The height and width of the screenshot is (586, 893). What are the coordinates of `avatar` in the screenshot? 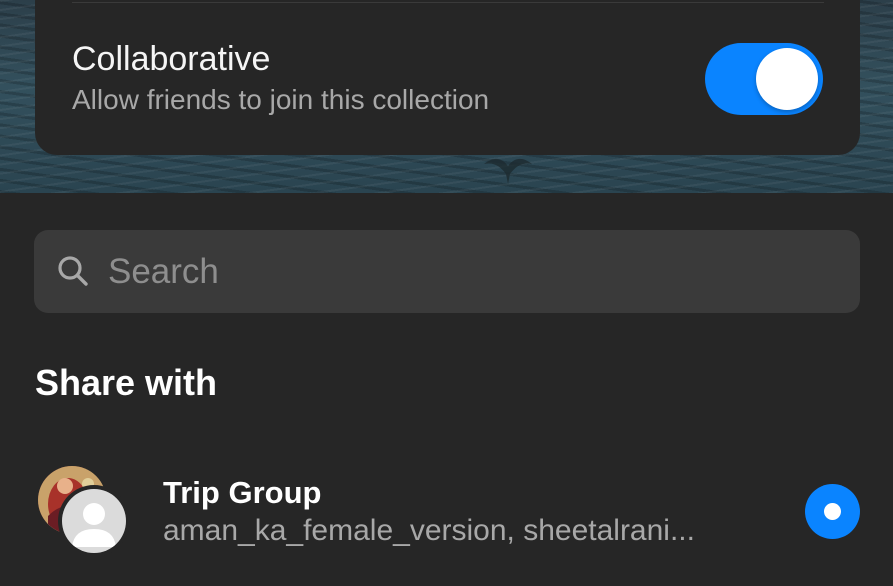 It's located at (94, 521).